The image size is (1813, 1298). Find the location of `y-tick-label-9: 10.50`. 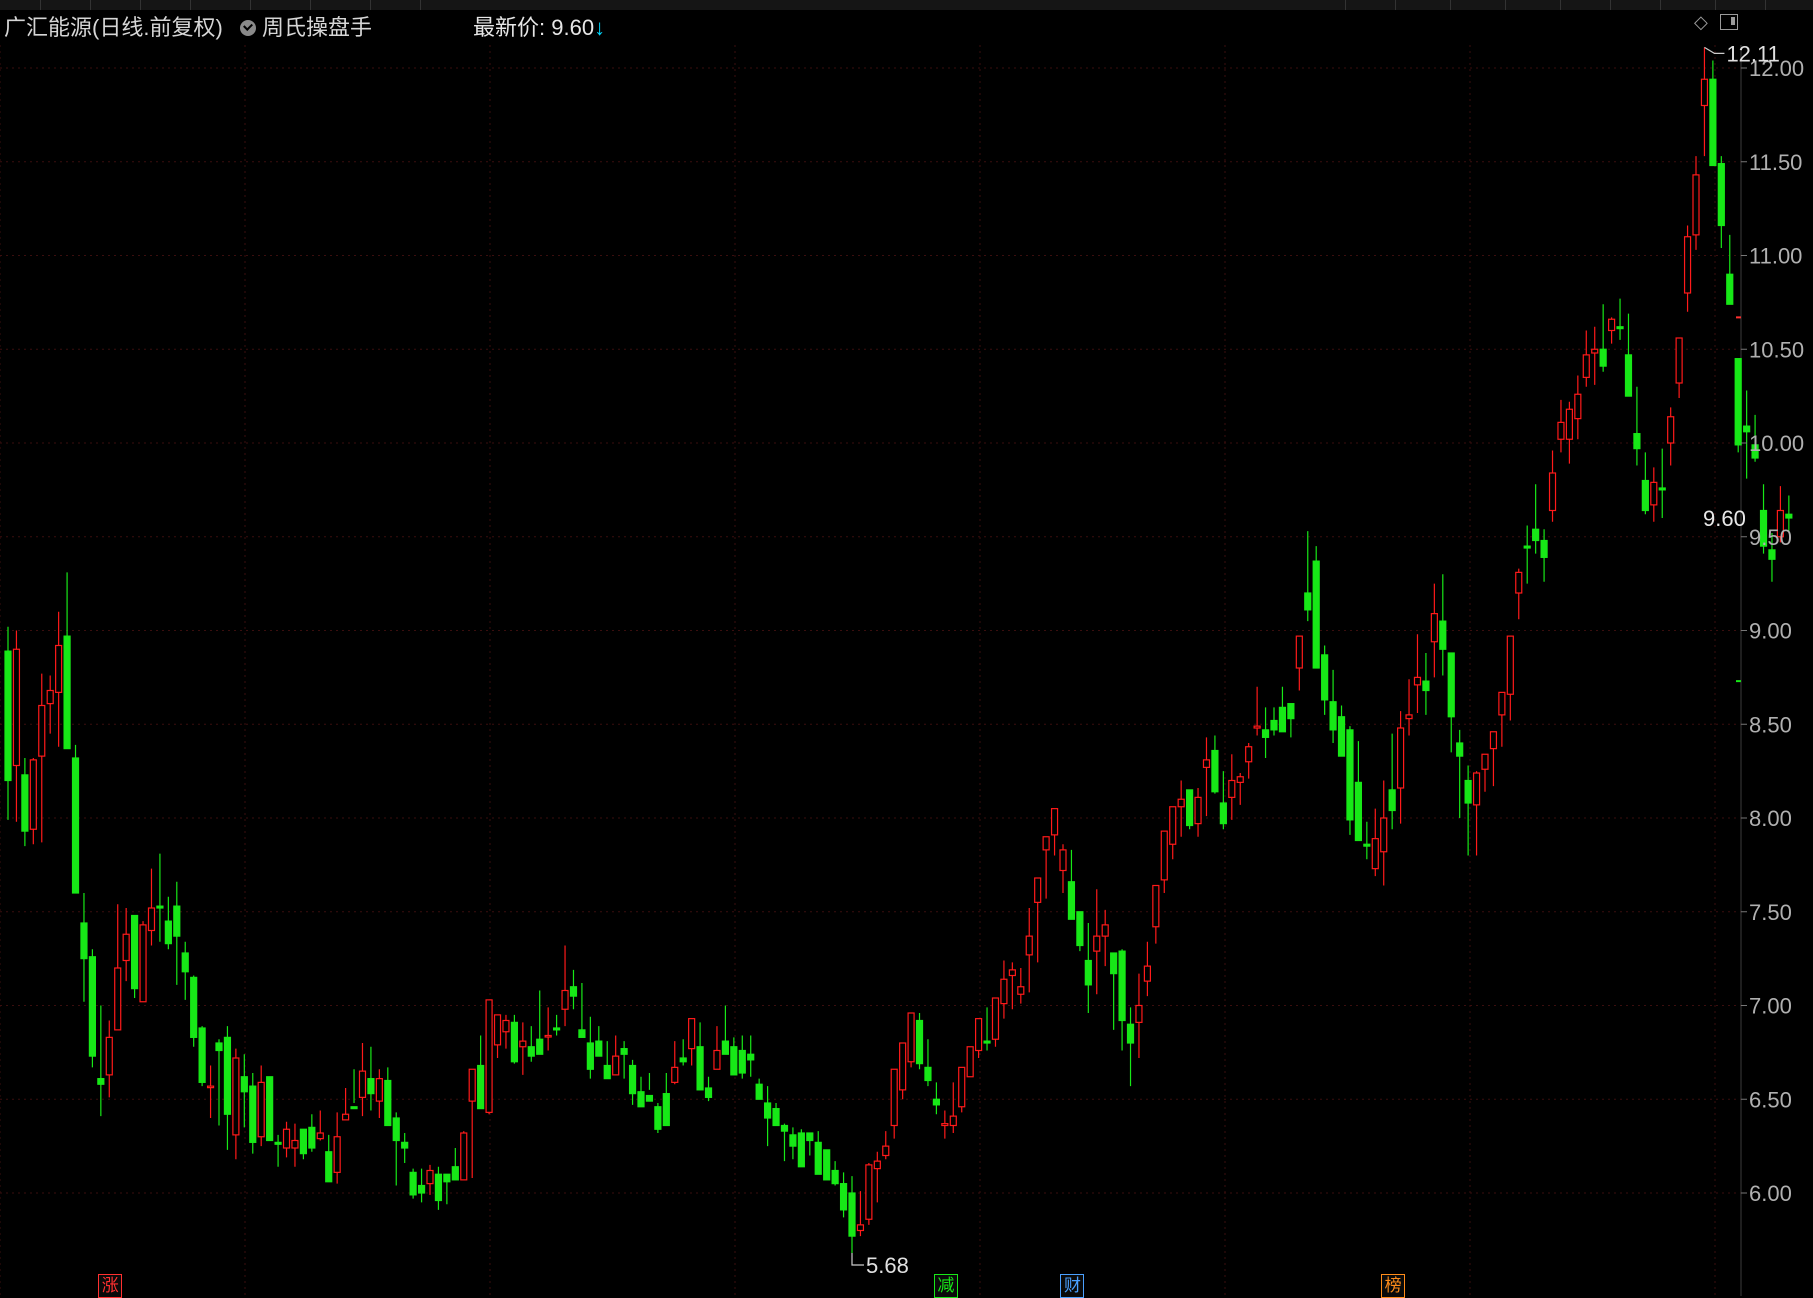

y-tick-label-9: 10.50 is located at coordinates (1776, 349).